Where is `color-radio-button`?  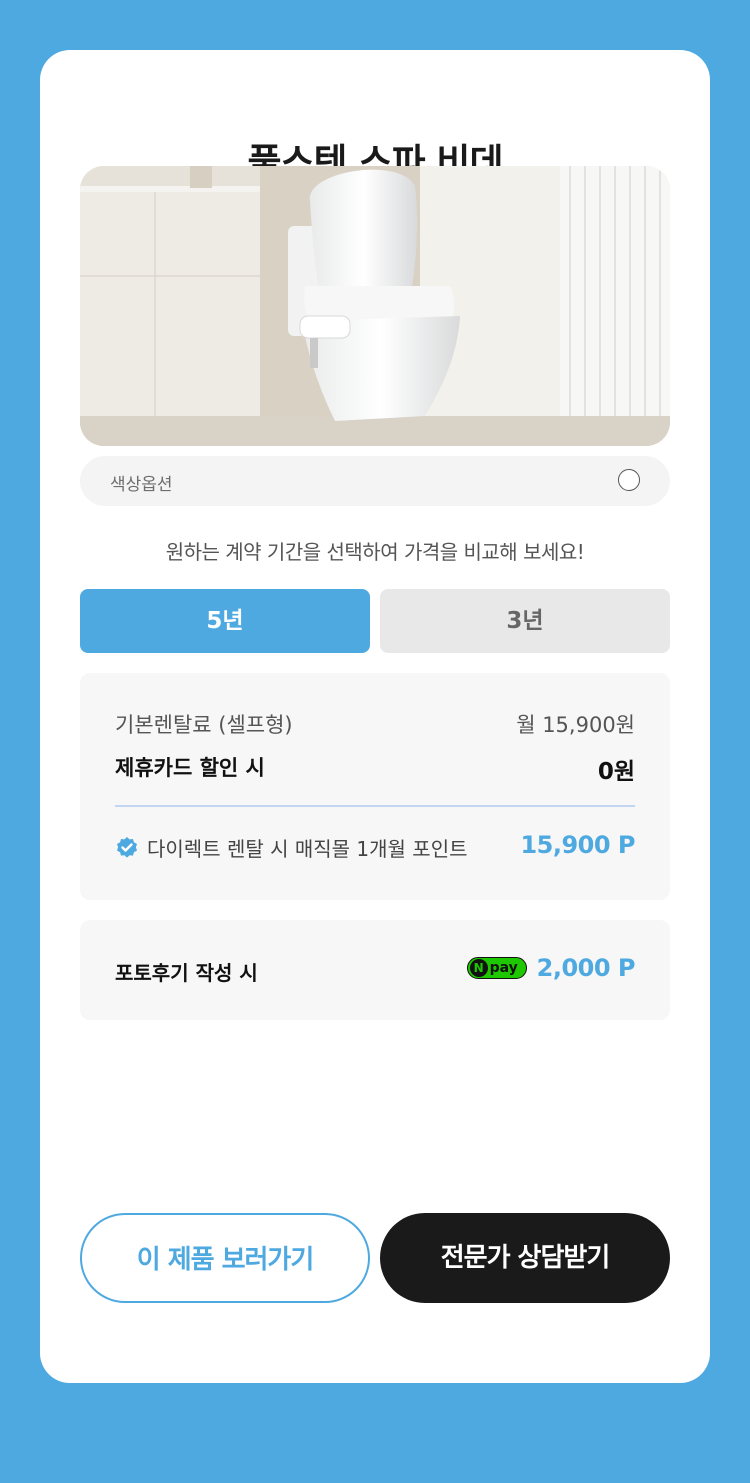
color-radio-button is located at coordinates (629, 480).